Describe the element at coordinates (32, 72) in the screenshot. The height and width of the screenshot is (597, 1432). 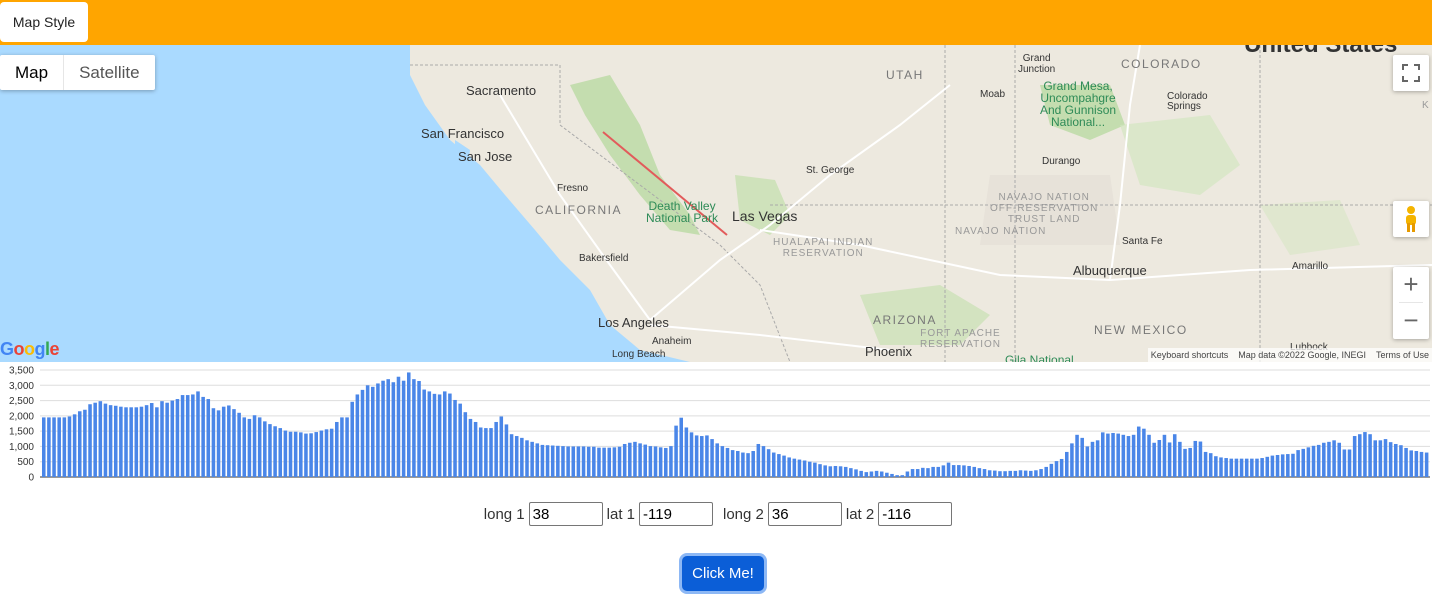
I see `map-type-map-button: Map` at that location.